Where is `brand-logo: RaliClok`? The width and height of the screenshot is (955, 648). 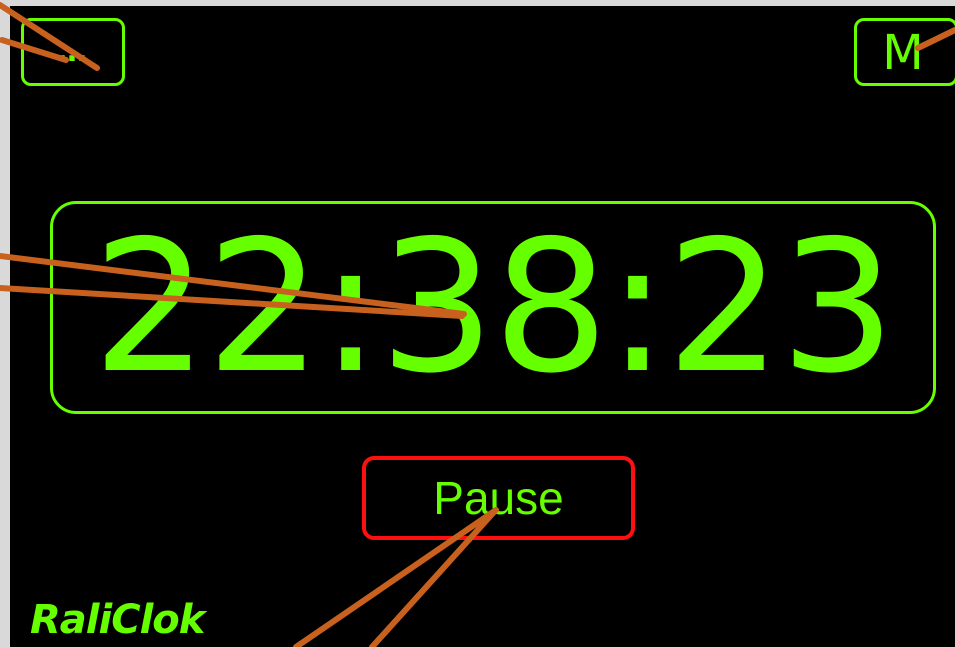 brand-logo: RaliClok is located at coordinates (117, 620).